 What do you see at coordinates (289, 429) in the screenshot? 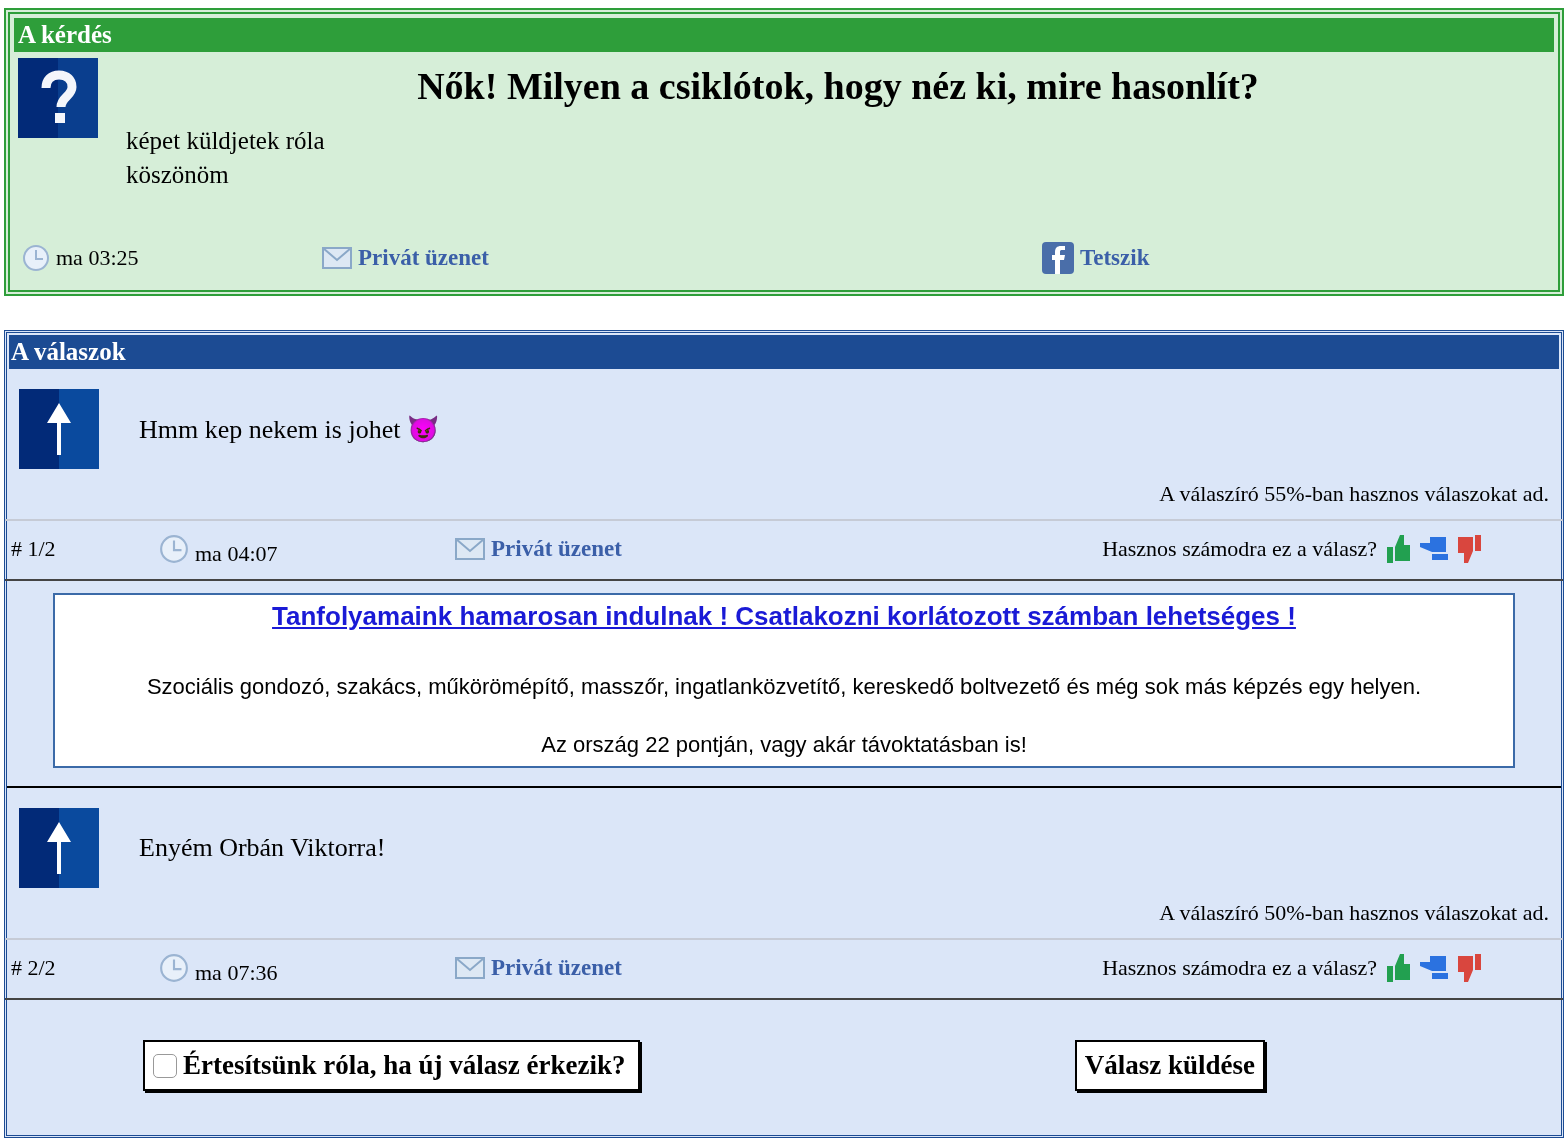
I see `answer-text: Hmm kep nekem is johet 😈` at bounding box center [289, 429].